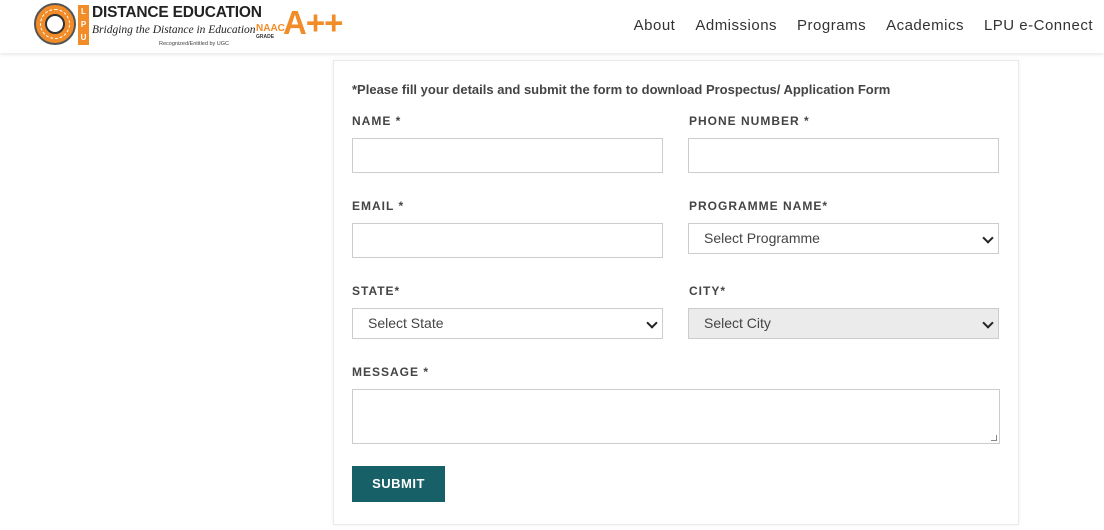 The image size is (1104, 530). Describe the element at coordinates (194, 44) in the screenshot. I see `brand-recognition: Recognized/Entitled by UGC` at that location.